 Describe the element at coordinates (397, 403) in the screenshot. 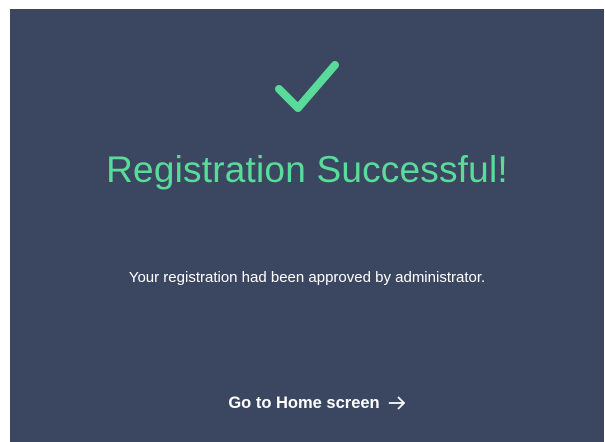

I see `arrow-right-icon` at that location.